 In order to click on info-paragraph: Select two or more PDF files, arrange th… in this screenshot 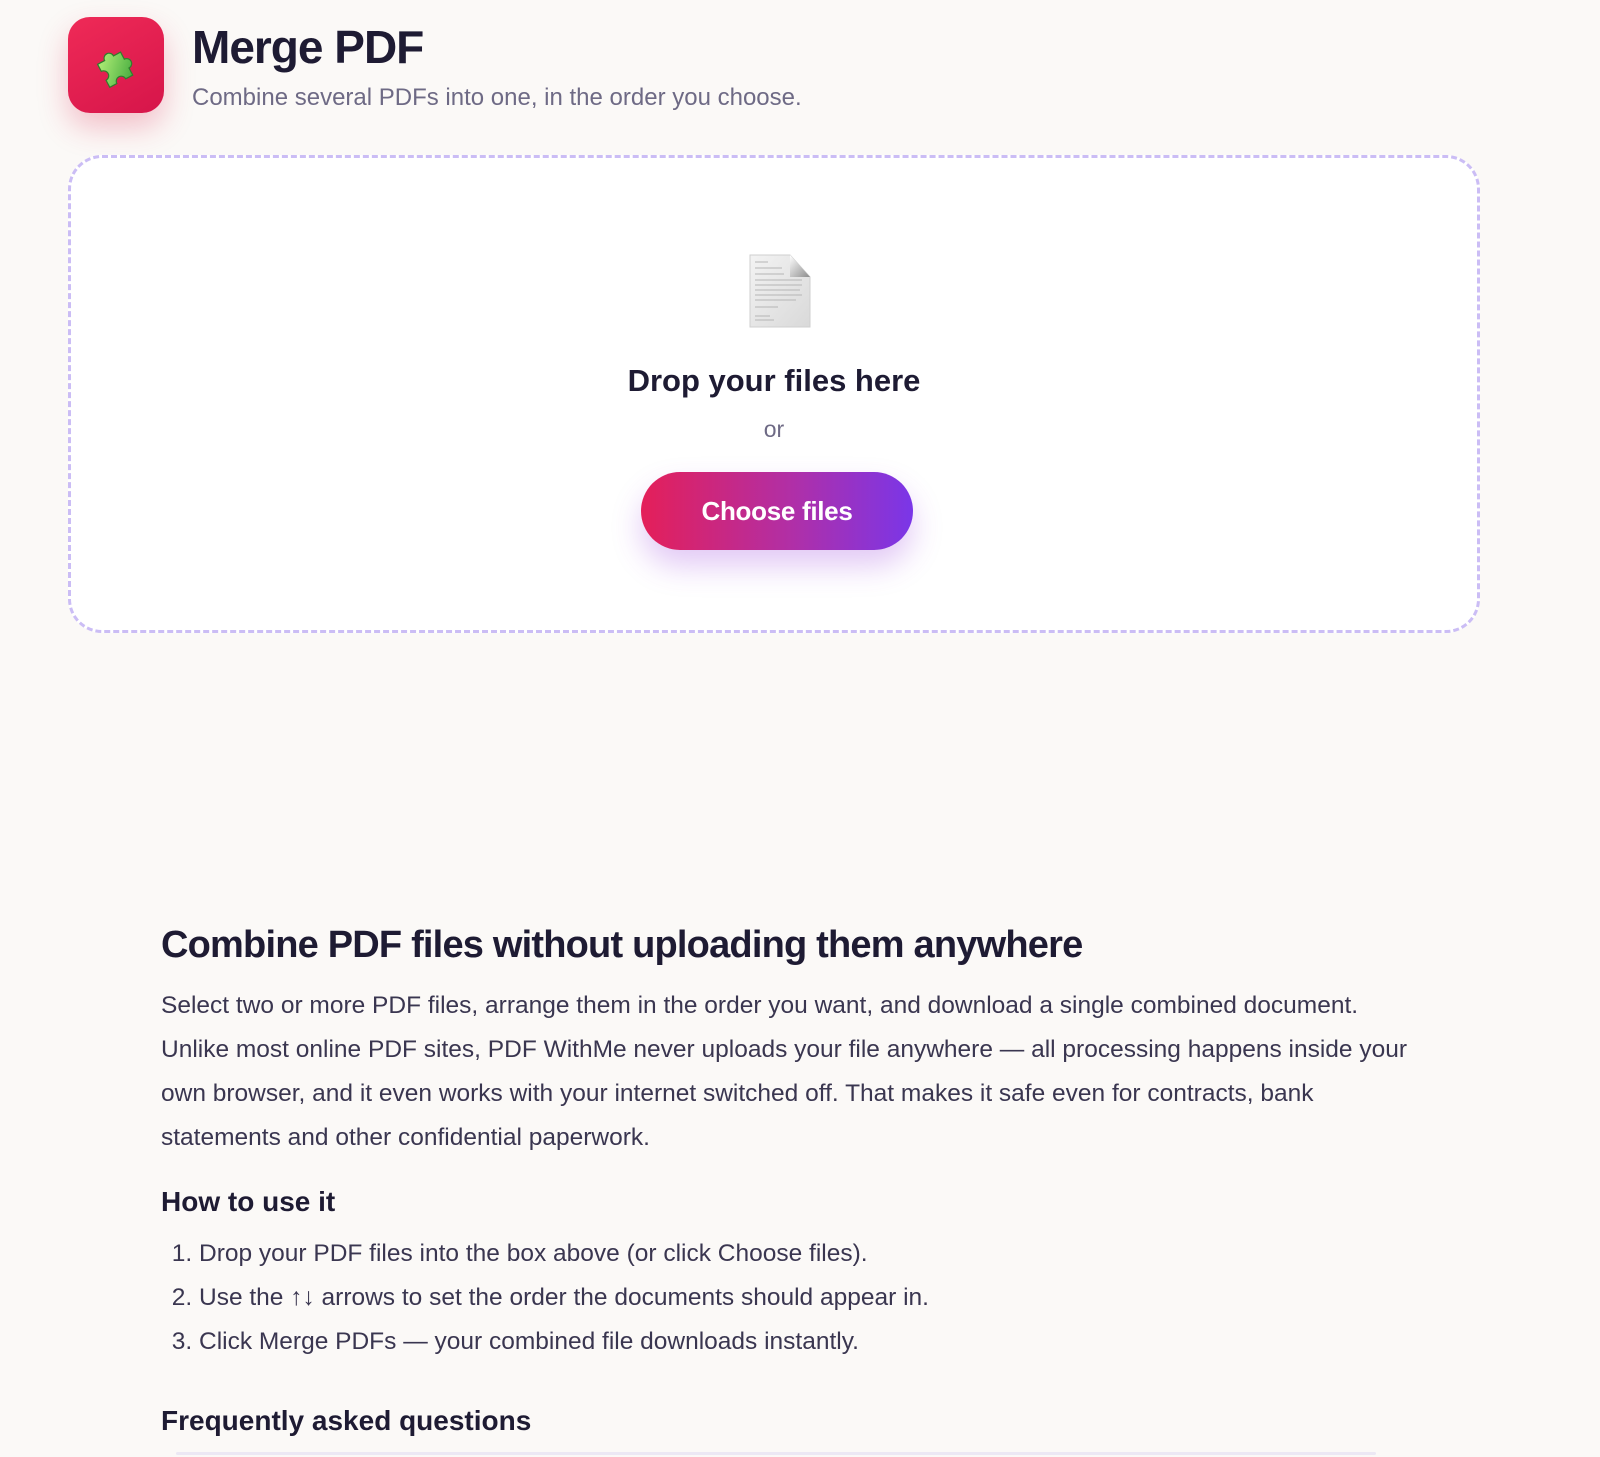, I will do `click(784, 1071)`.